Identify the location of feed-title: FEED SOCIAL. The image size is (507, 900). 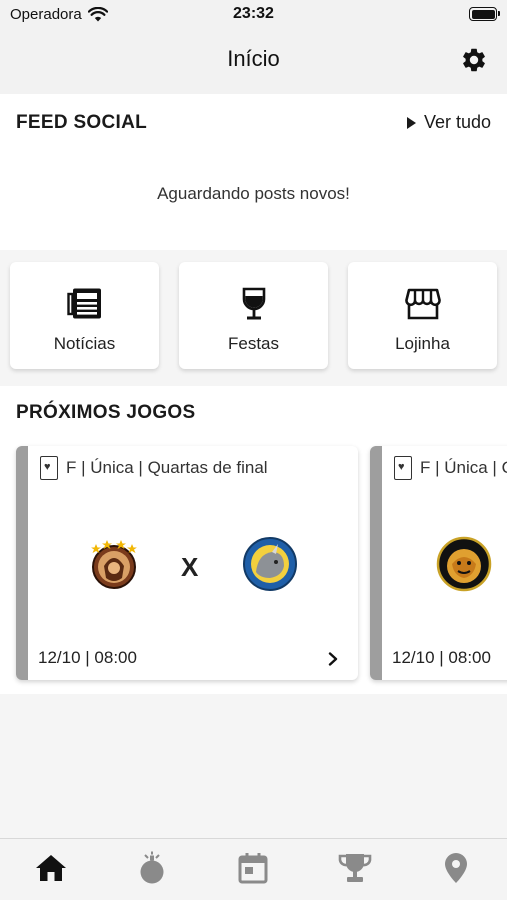
(82, 122).